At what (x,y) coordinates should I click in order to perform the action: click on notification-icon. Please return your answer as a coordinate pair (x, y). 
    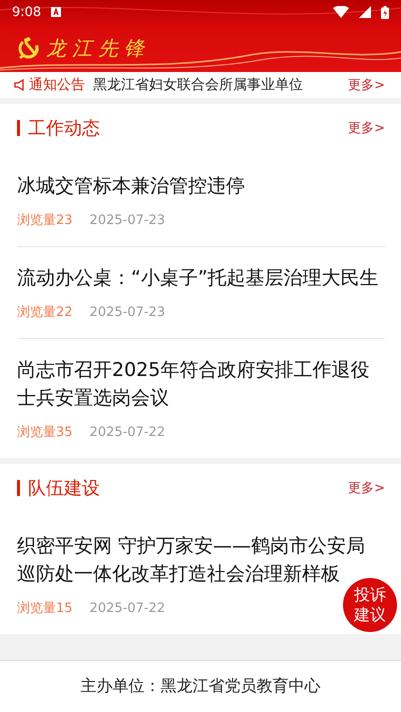
    Looking at the image, I should click on (56, 12).